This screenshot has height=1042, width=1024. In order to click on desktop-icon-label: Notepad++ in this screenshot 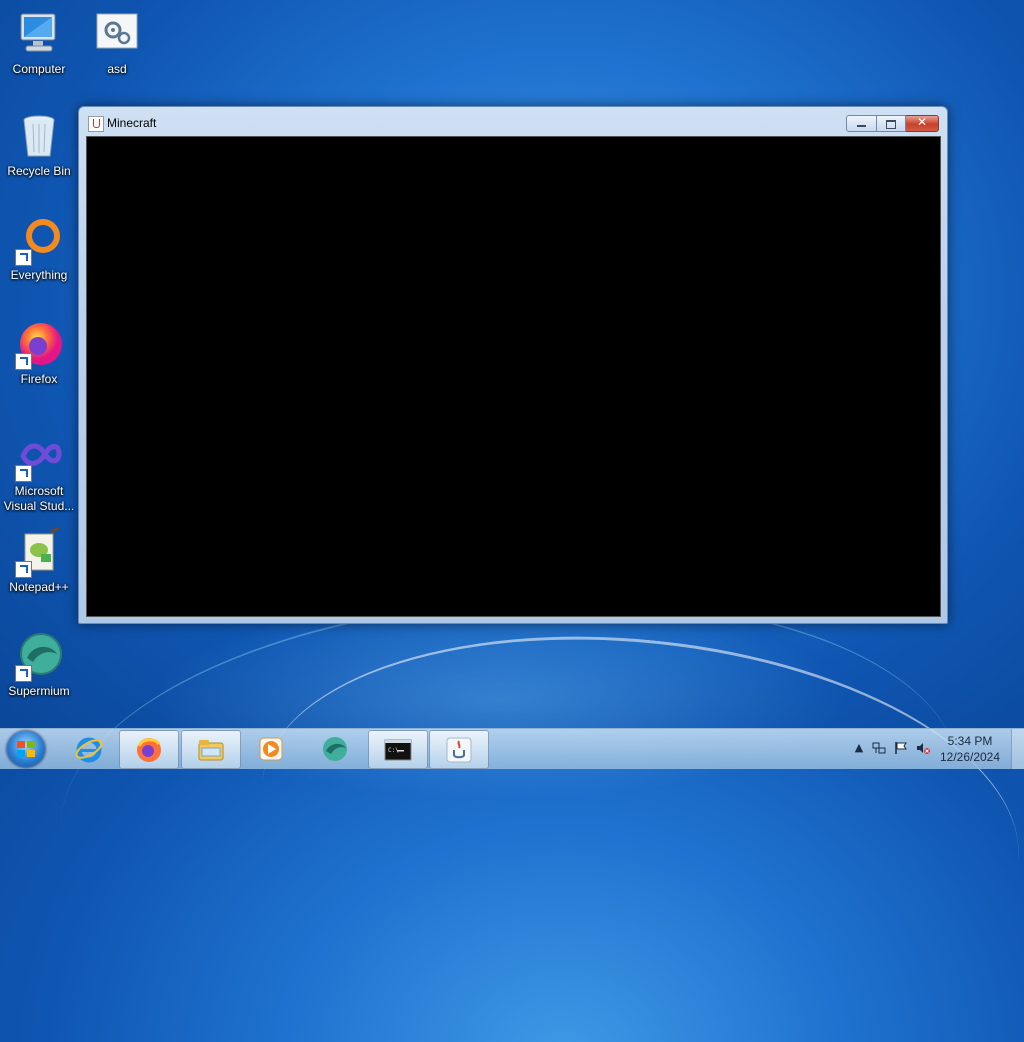, I will do `click(39, 587)`.